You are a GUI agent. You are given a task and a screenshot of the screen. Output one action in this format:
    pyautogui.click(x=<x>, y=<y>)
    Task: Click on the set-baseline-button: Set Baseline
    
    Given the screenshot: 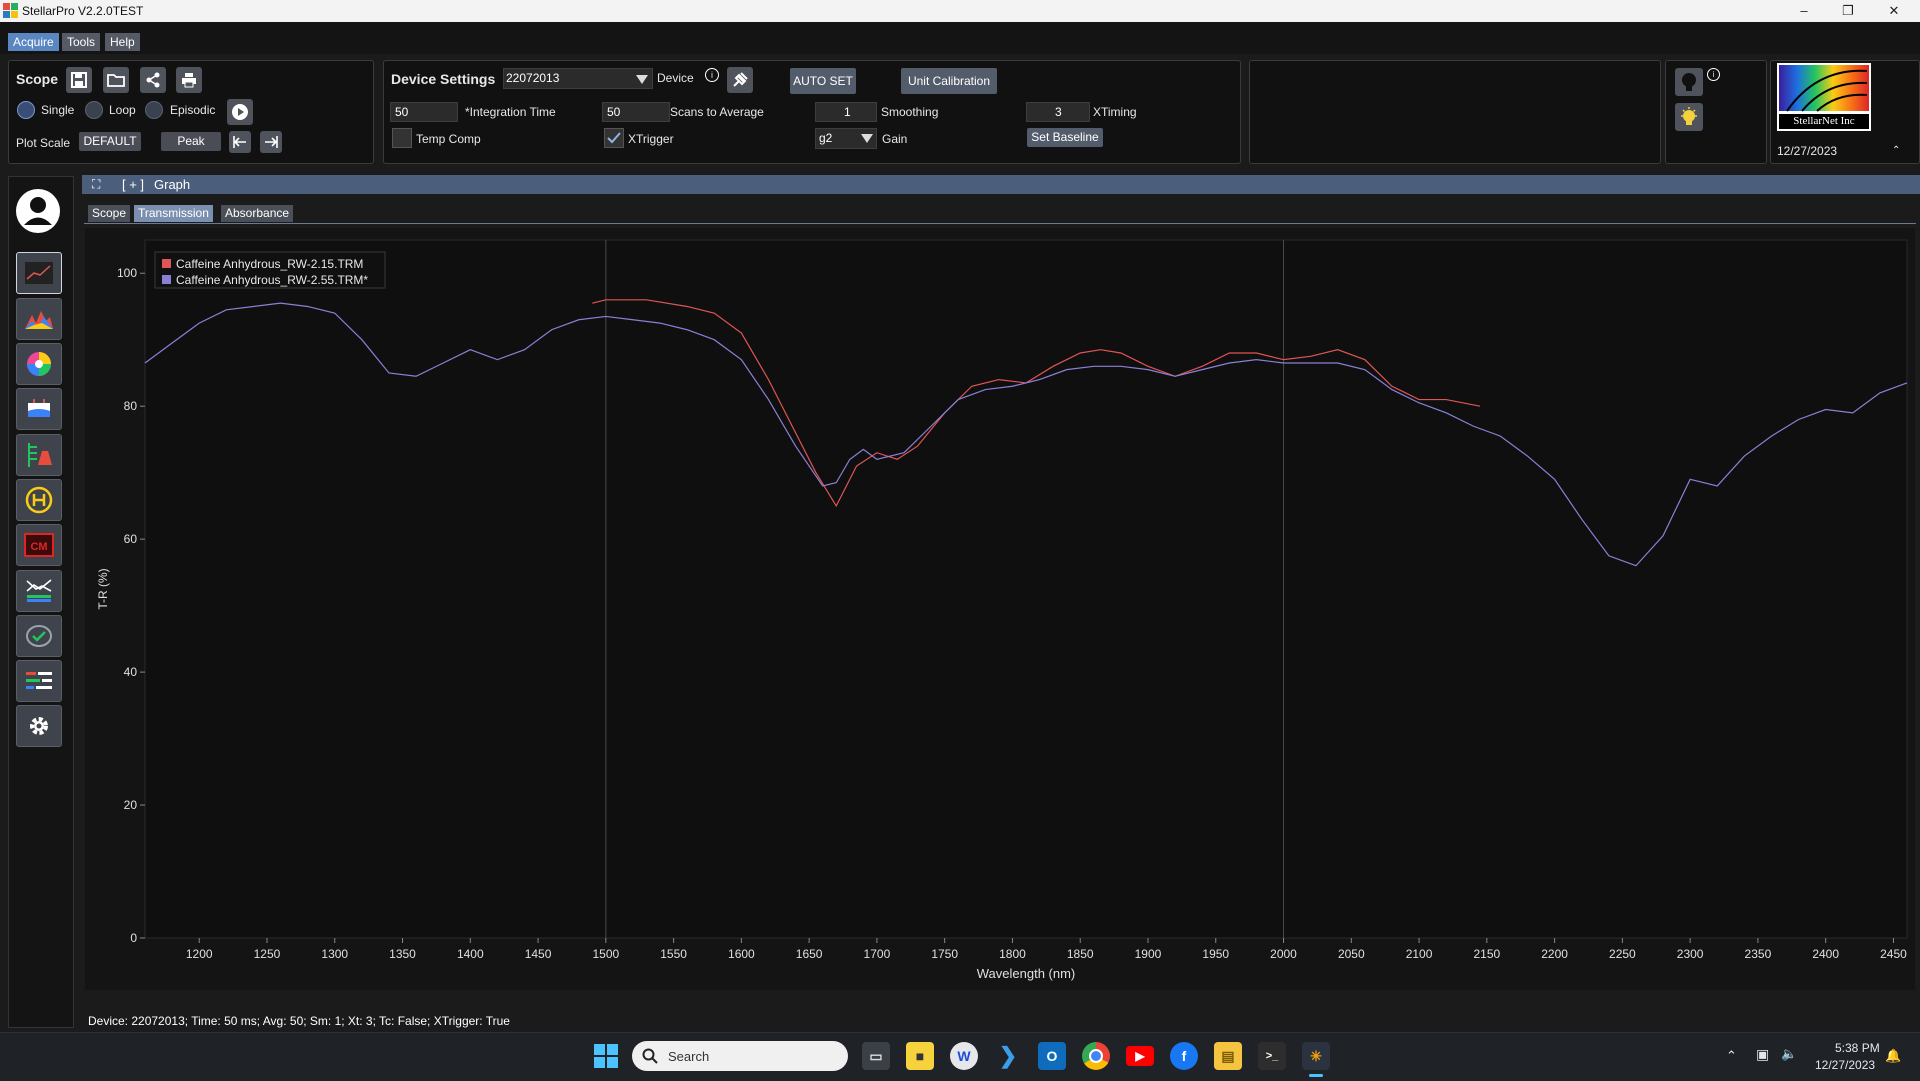 What is the action you would take?
    pyautogui.click(x=1065, y=137)
    